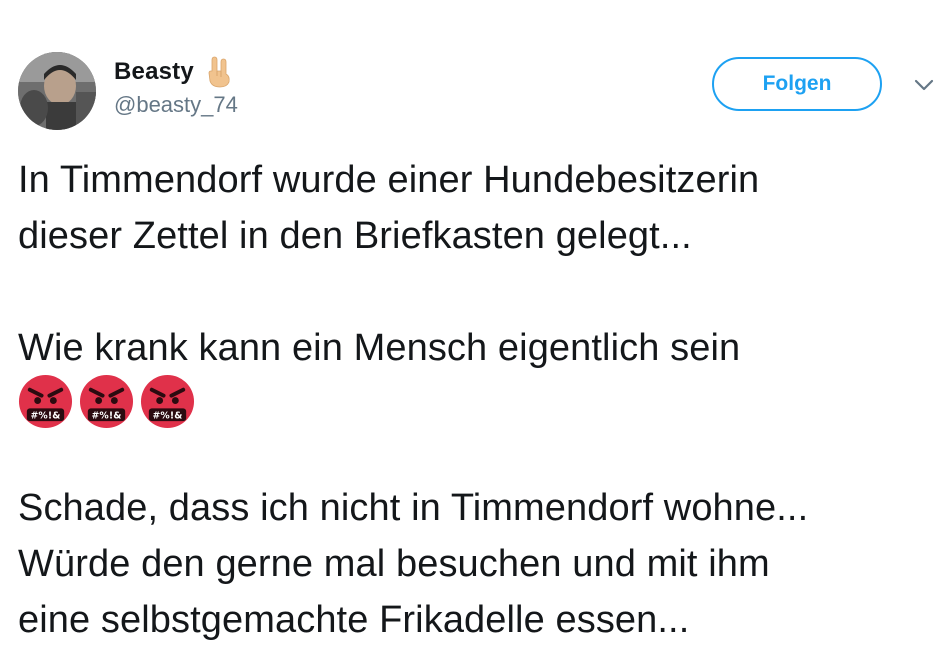  I want to click on avatar, so click(57, 91).